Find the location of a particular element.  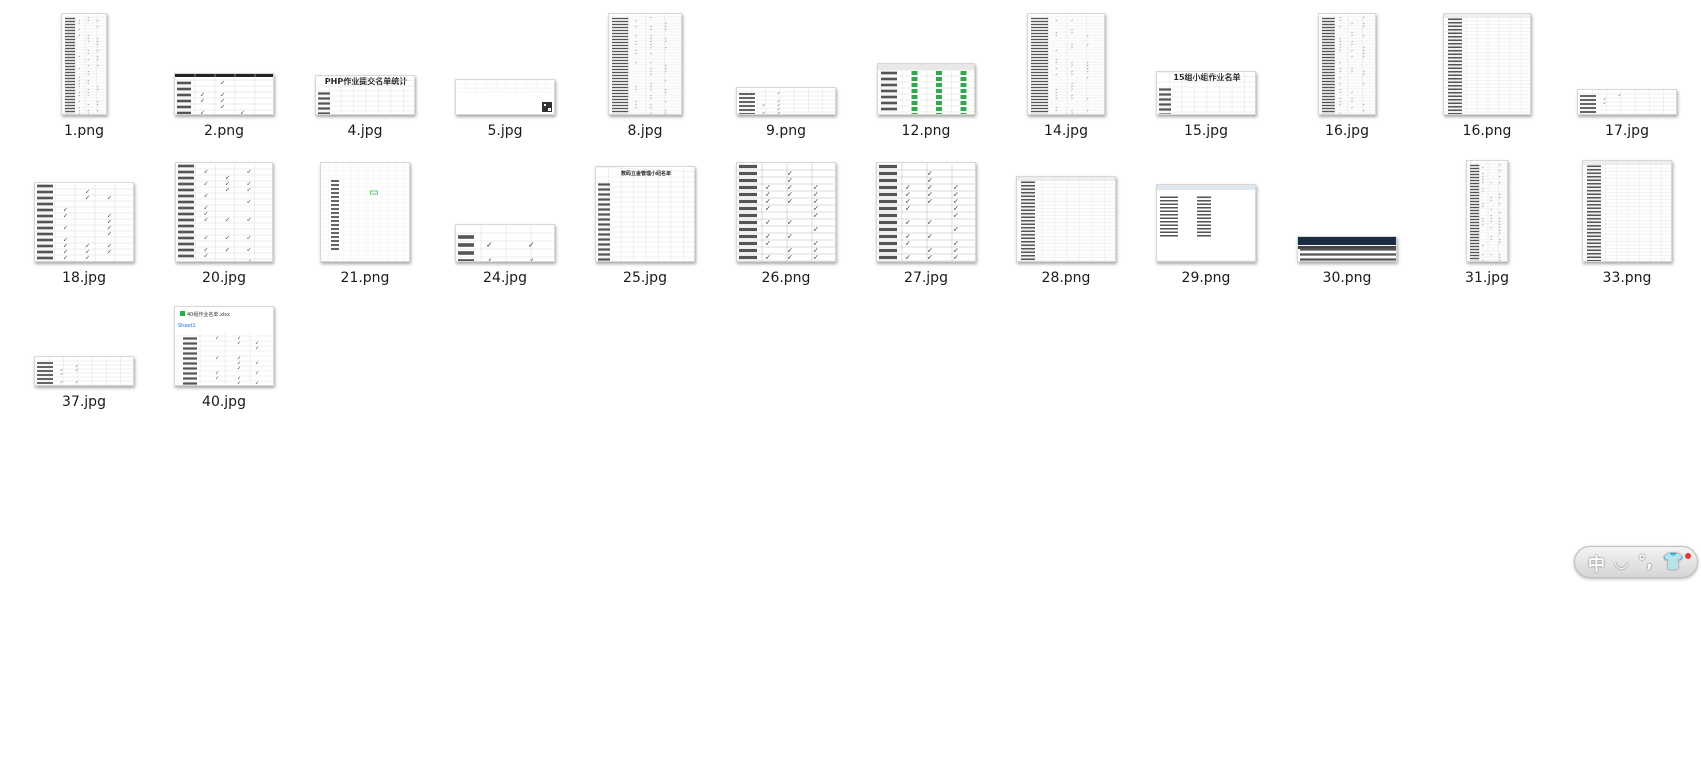

file-item: 40组作业名单.xlsx Sheet1 ✓ ✓ ✓ ✓ ✓ ✓ ✓ ✓ ✓ ✓ ✓ ✓ ✓ ✓ ✓ ✓ 40.jpg is located at coordinates (224, 342).